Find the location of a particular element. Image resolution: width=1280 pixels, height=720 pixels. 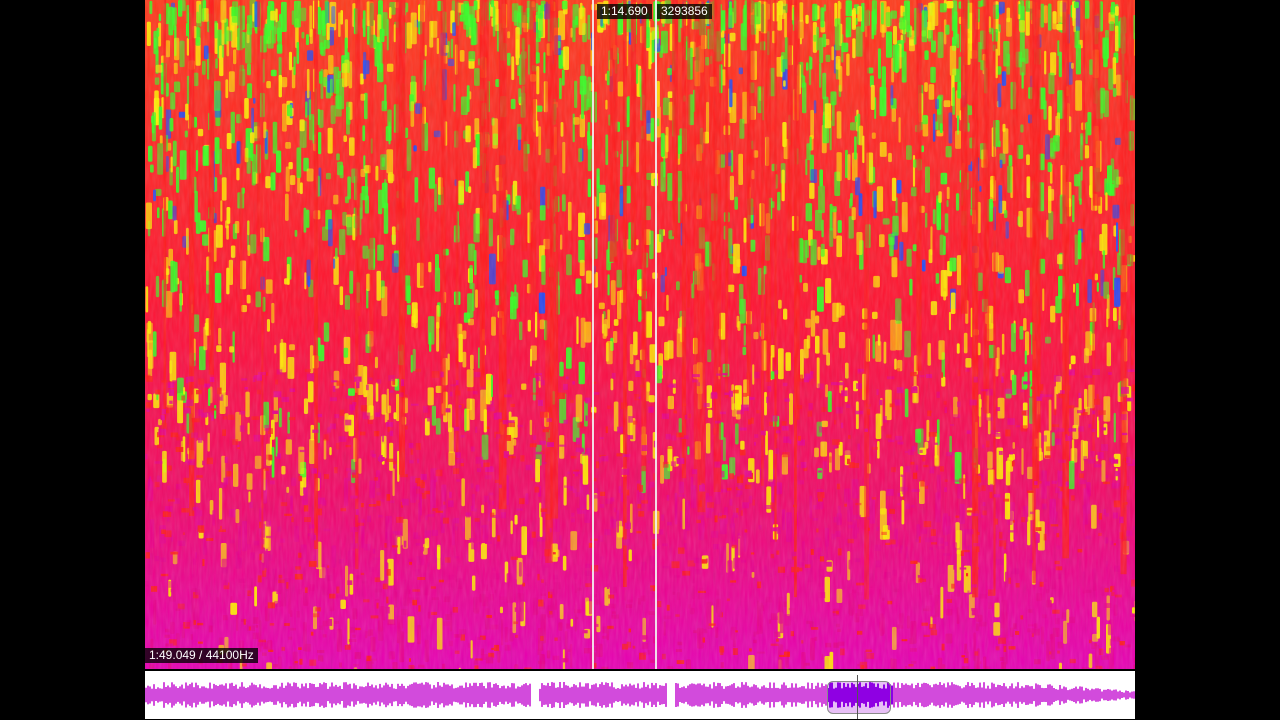

overview-playhead is located at coordinates (857, 697).